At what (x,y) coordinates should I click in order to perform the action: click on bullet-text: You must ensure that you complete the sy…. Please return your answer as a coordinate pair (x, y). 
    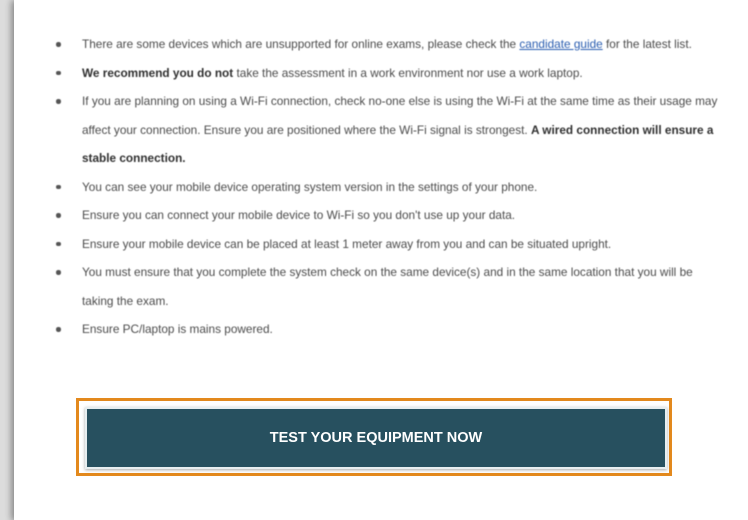
    Looking at the image, I should click on (387, 286).